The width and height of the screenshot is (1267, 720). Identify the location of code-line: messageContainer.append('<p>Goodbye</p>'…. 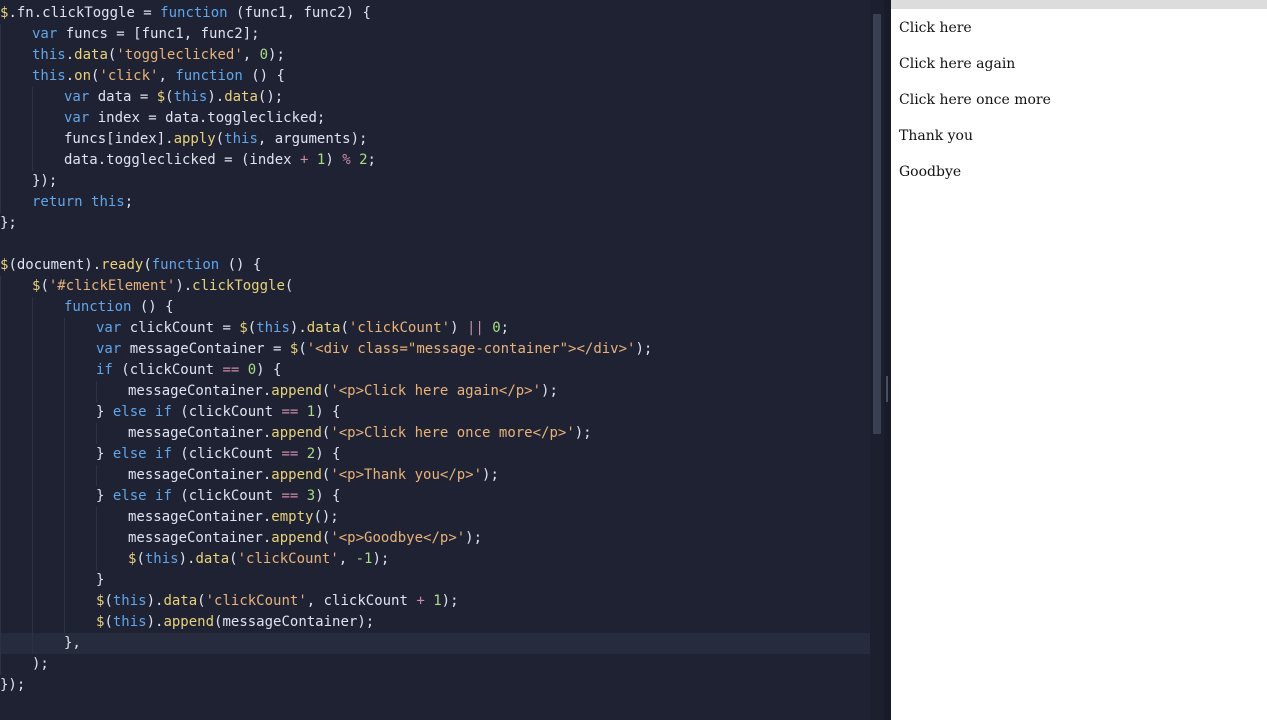
(435, 538).